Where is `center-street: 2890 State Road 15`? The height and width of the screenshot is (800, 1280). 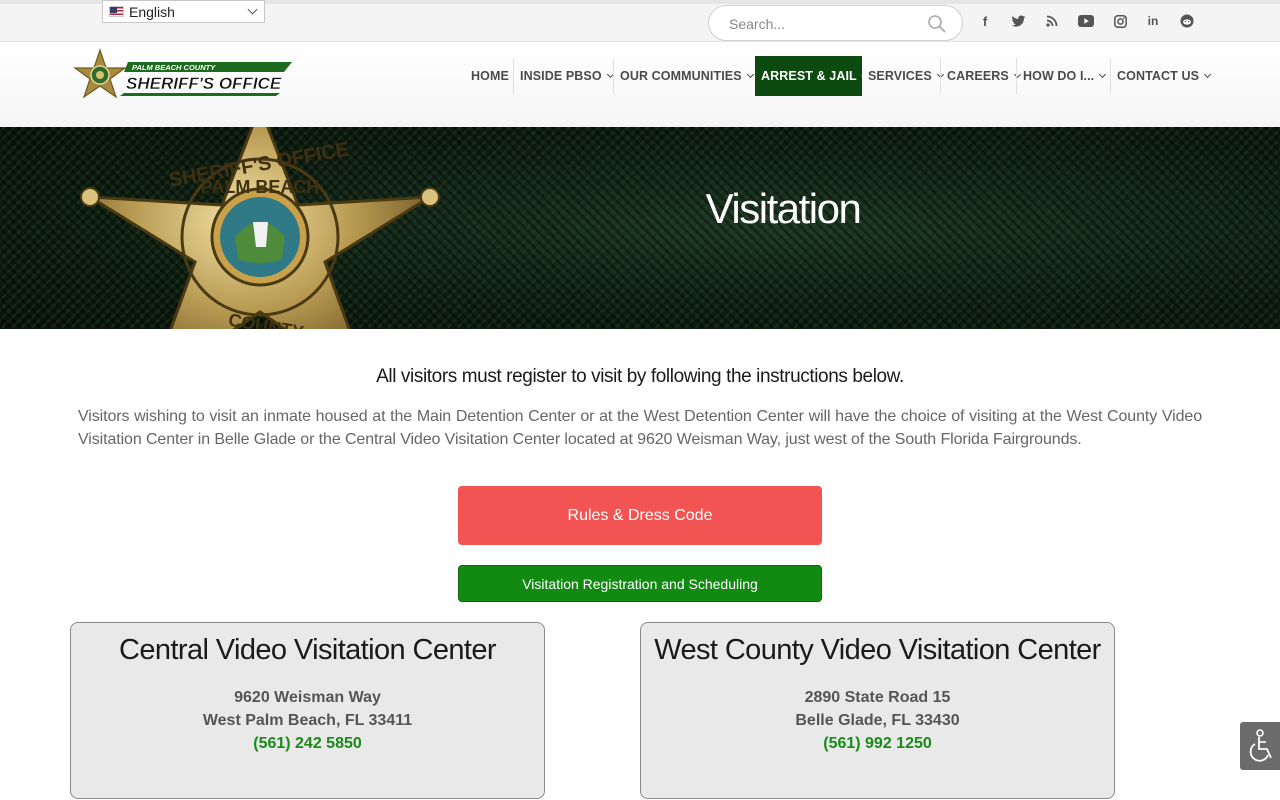
center-street: 2890 State Road 15 is located at coordinates (877, 697).